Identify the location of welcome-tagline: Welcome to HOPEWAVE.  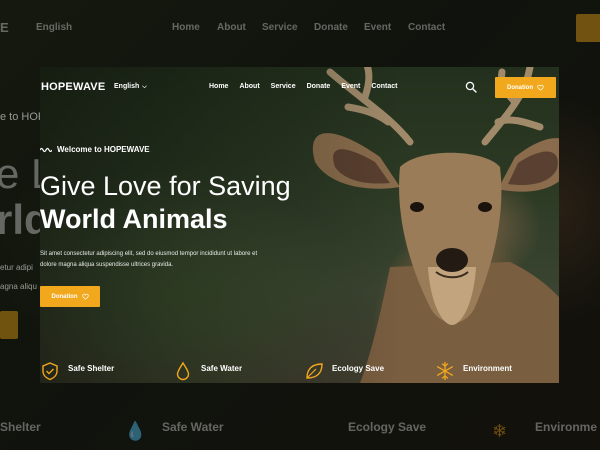
(95, 149).